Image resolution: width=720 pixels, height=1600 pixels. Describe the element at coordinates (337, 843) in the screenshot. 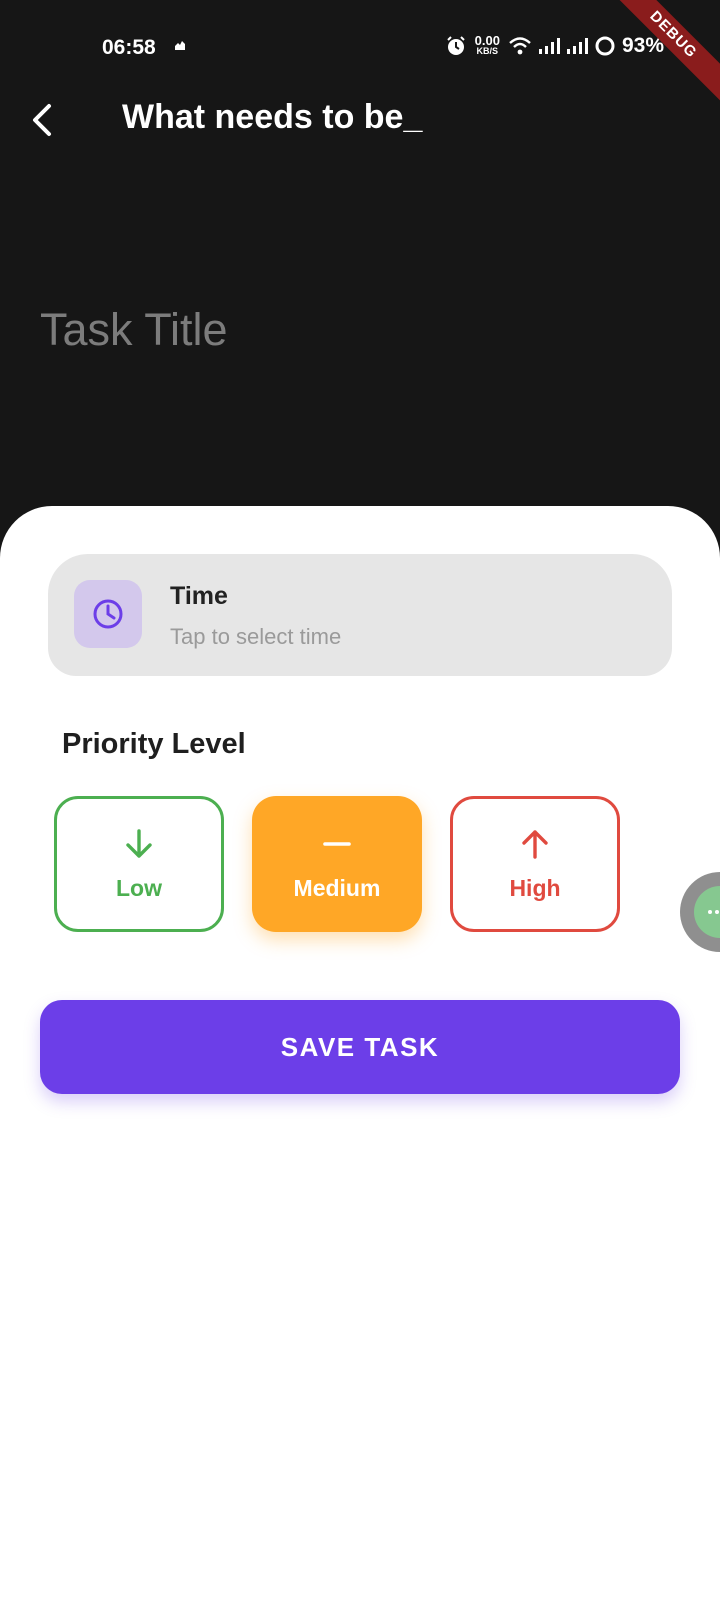

I see `minus-icon` at that location.